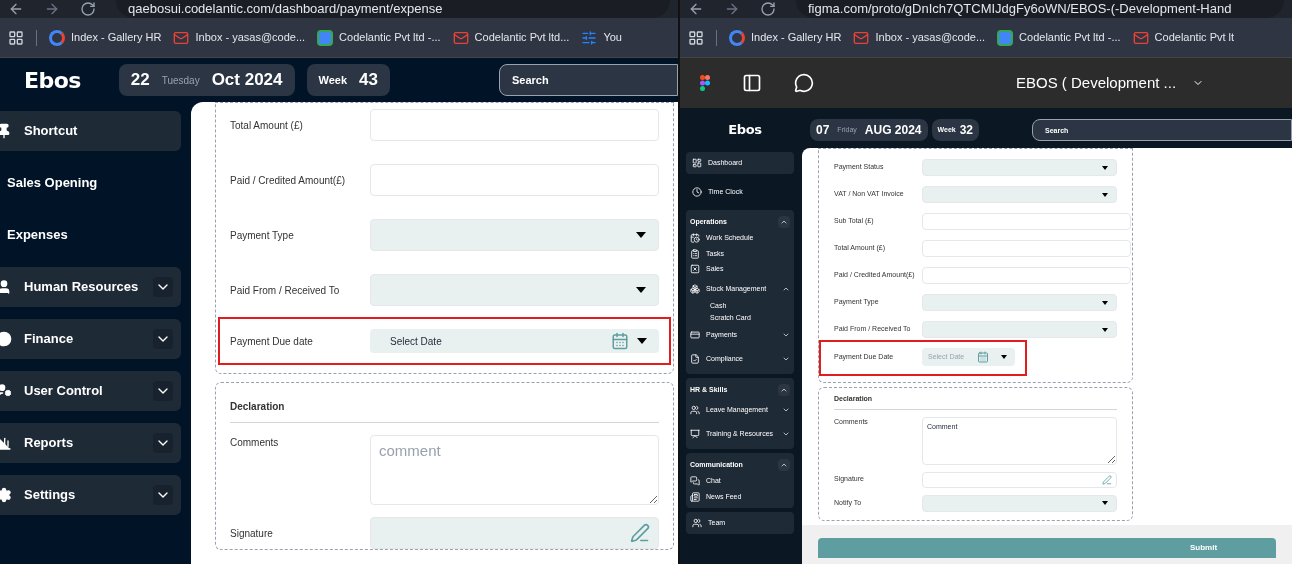 The width and height of the screenshot is (1292, 564). Describe the element at coordinates (90, 287) in the screenshot. I see `sidebar-item: Human Resources` at that location.